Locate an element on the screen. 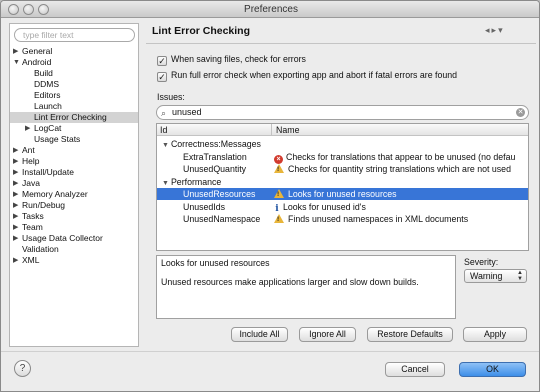 Image resolution: width=540 pixels, height=392 pixels. issue-row: UnusedIds i Looks for unused id's is located at coordinates (342, 207).